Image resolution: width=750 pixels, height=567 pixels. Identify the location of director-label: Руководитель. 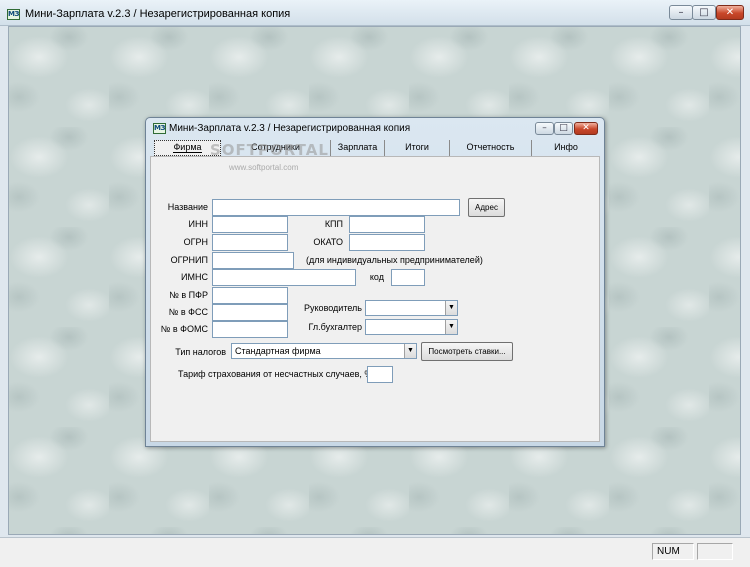
(333, 308).